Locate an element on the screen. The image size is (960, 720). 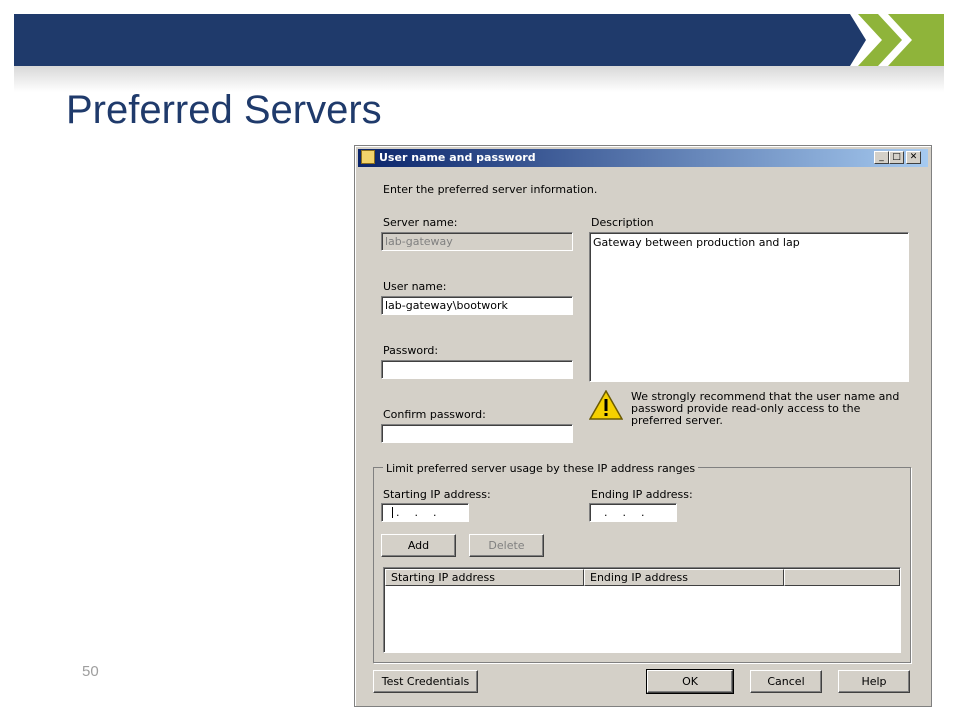
server-name-label: Server name: is located at coordinates (420, 222).